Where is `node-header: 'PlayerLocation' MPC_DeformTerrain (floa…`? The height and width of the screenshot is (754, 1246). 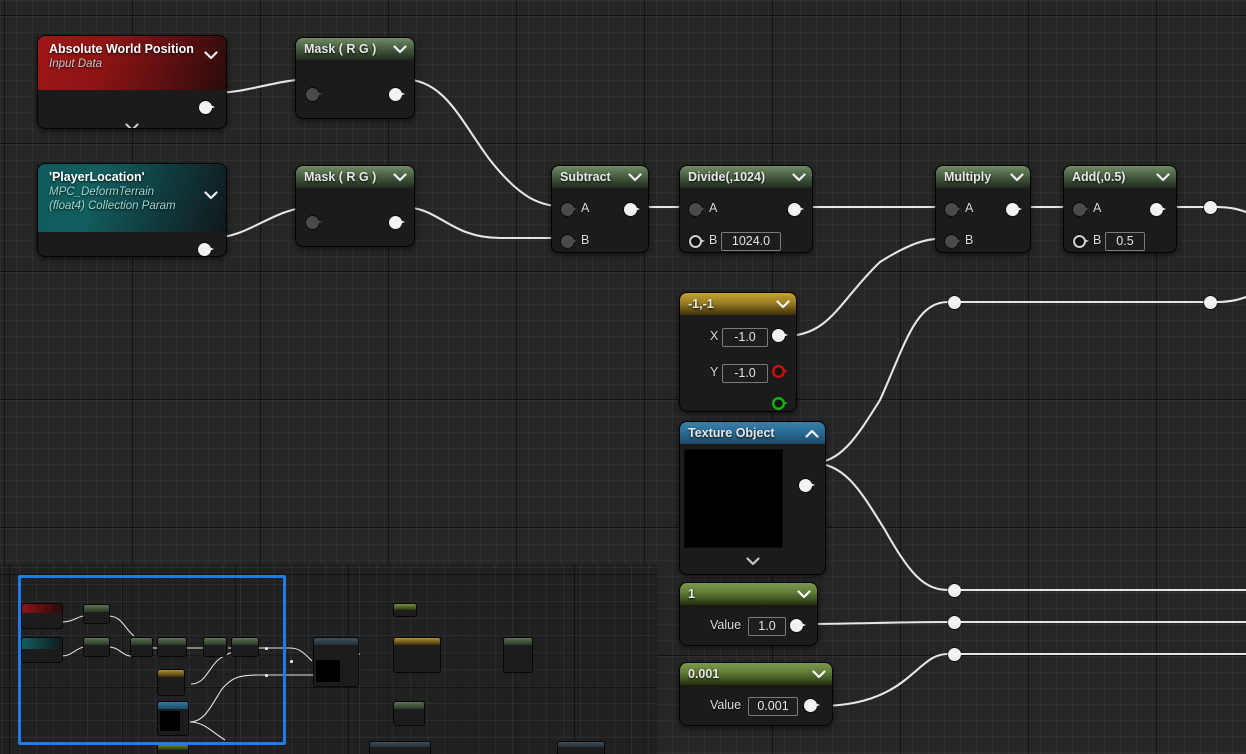 node-header: 'PlayerLocation' MPC_DeformTerrain (floa… is located at coordinates (132, 198).